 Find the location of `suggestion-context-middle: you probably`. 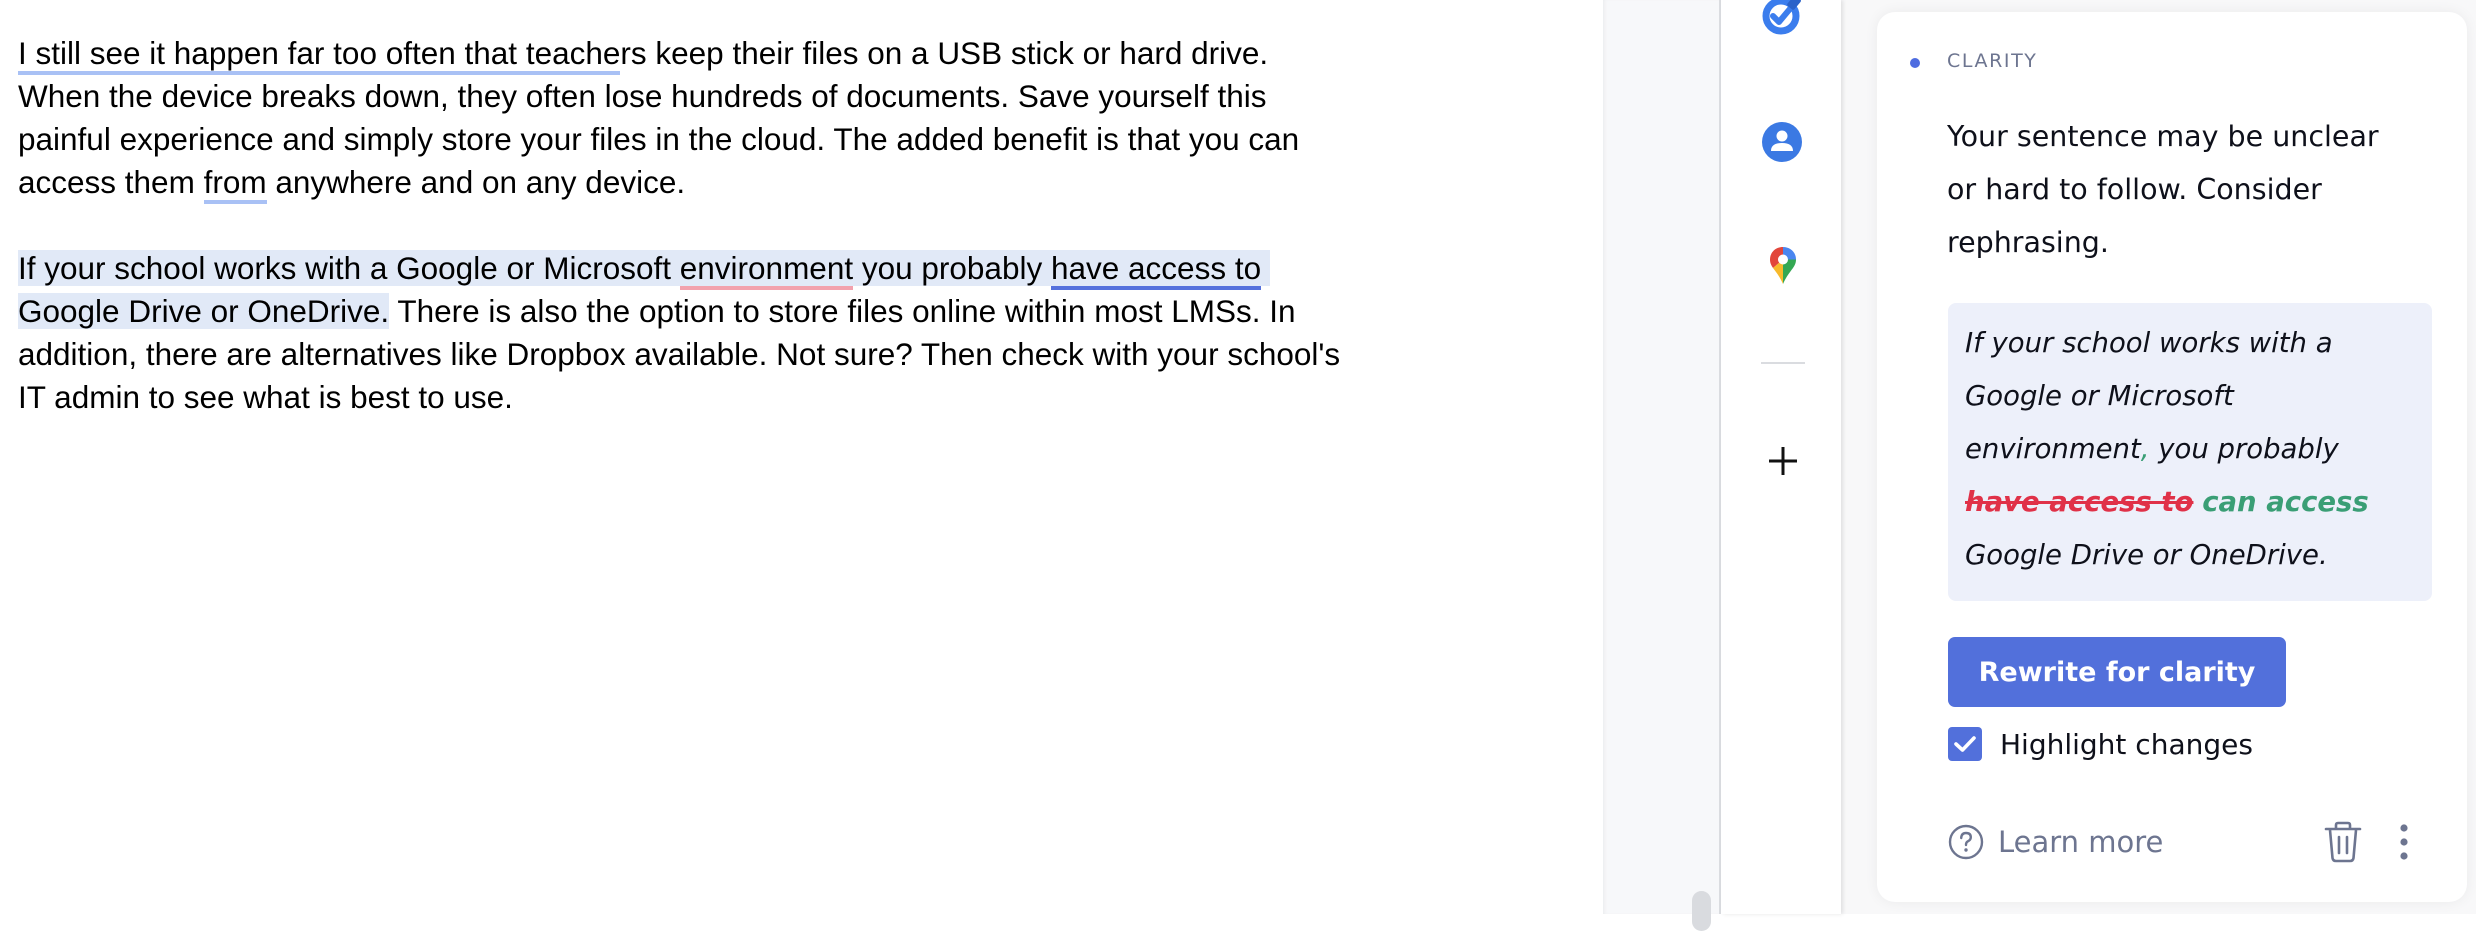

suggestion-context-middle: you probably is located at coordinates (2244, 449).